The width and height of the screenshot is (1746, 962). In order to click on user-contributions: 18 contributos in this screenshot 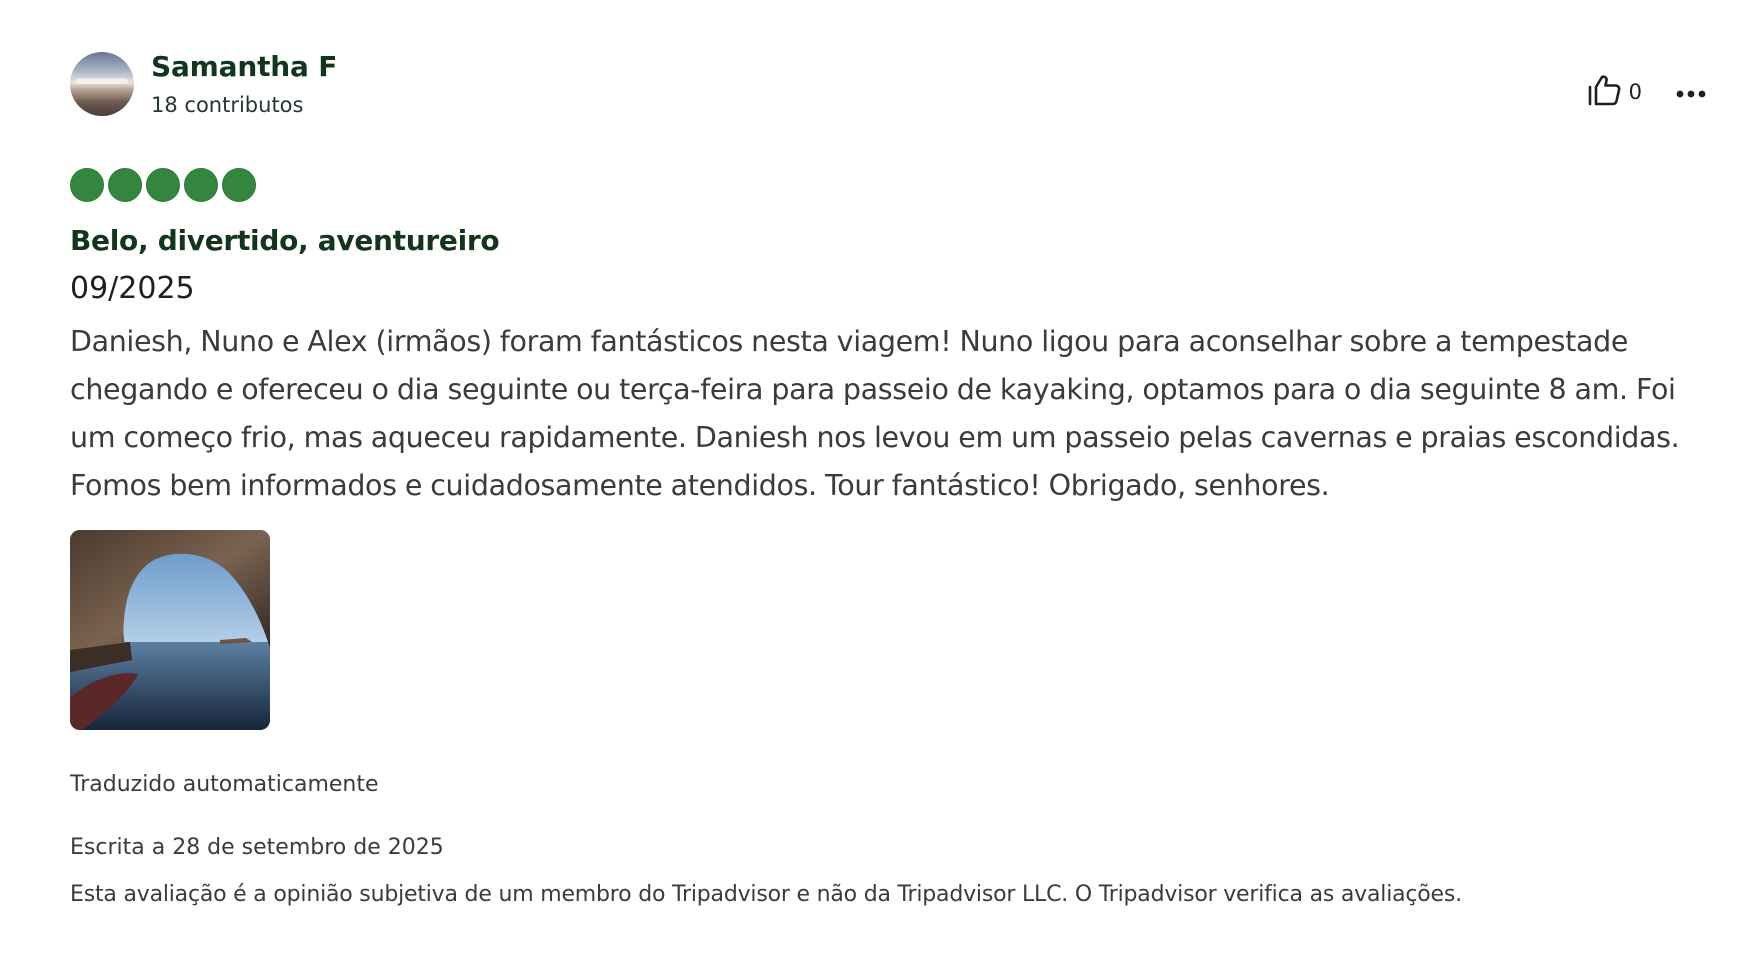, I will do `click(227, 105)`.